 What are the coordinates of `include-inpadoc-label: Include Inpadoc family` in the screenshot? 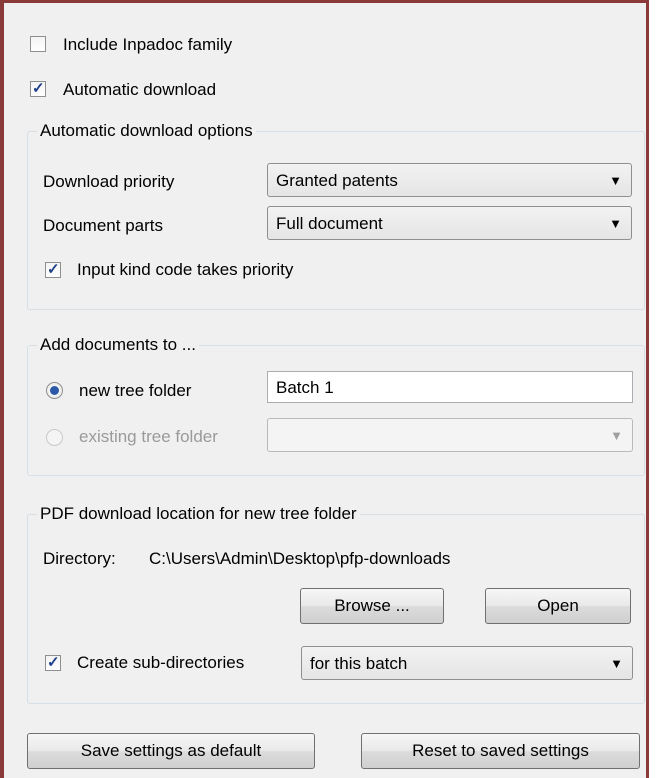 It's located at (147, 45).